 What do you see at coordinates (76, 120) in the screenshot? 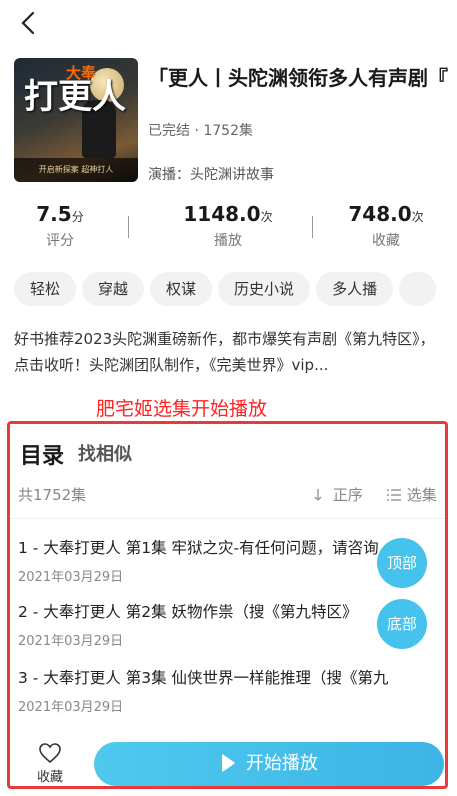
I see `book-cover: 大奉 打更人 开启新探案 超神打人` at bounding box center [76, 120].